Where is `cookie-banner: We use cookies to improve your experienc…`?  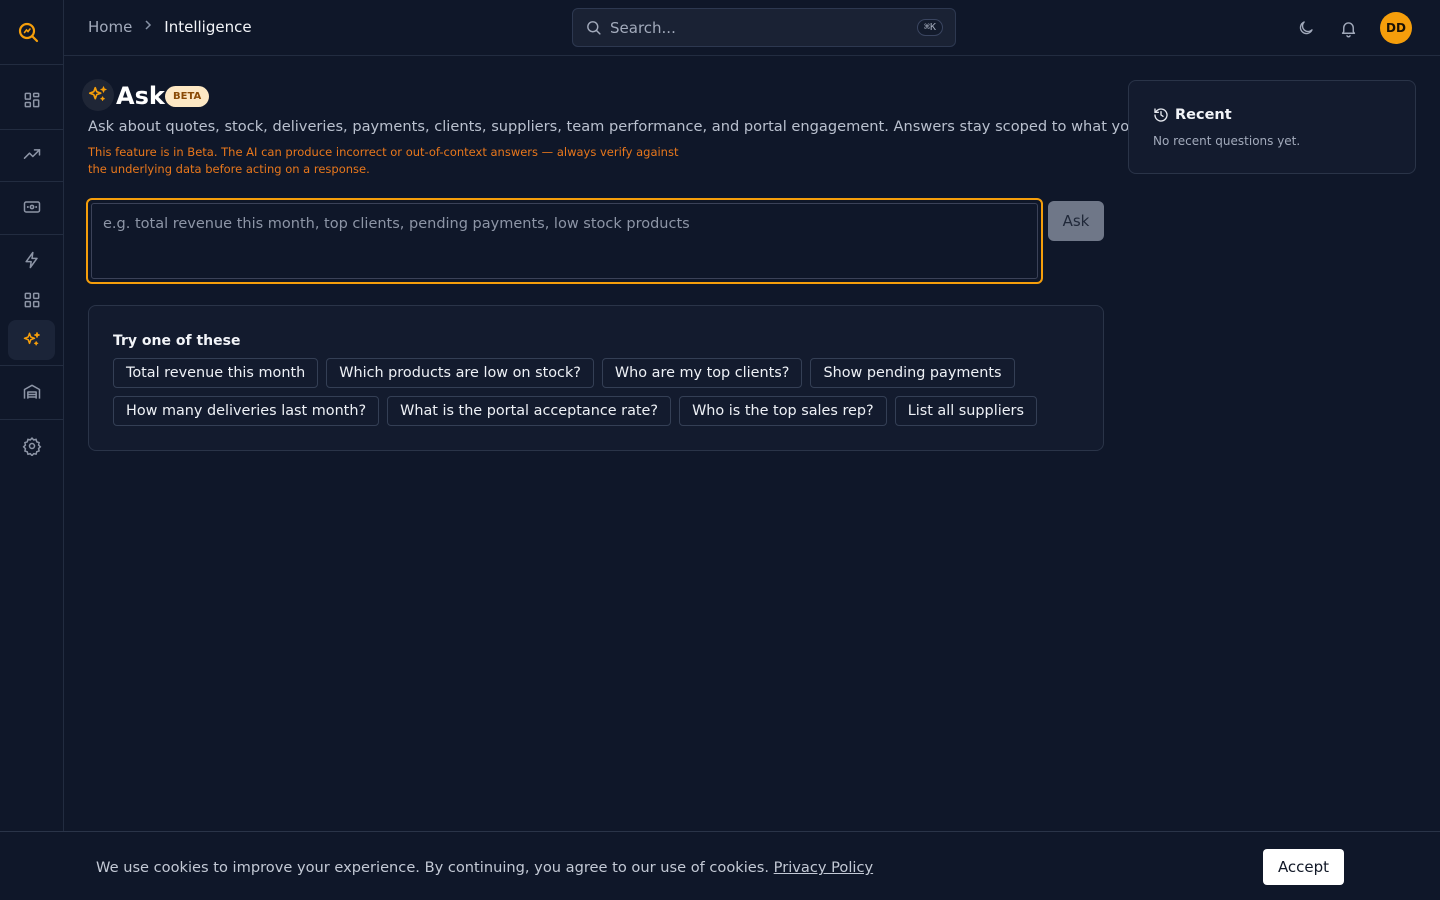
cookie-banner: We use cookies to improve your experienc… is located at coordinates (720, 865).